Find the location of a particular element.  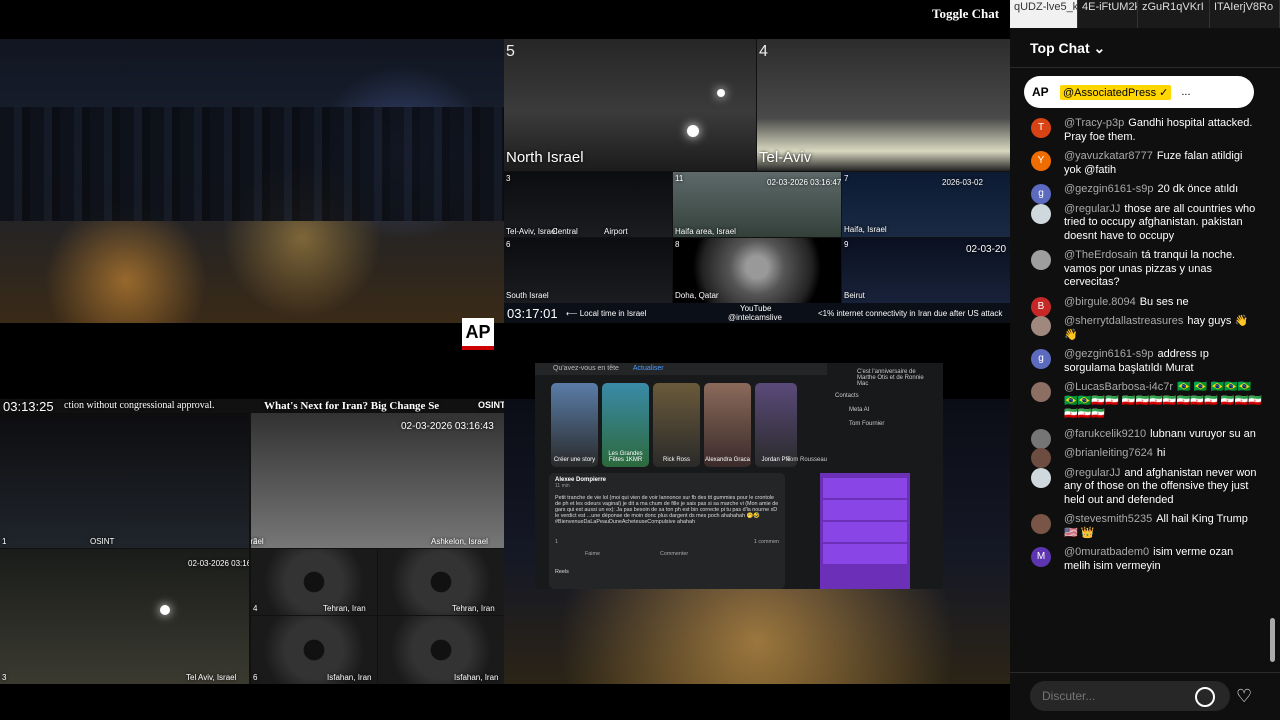

cam-label: Tehran, Iran is located at coordinates (473, 608).